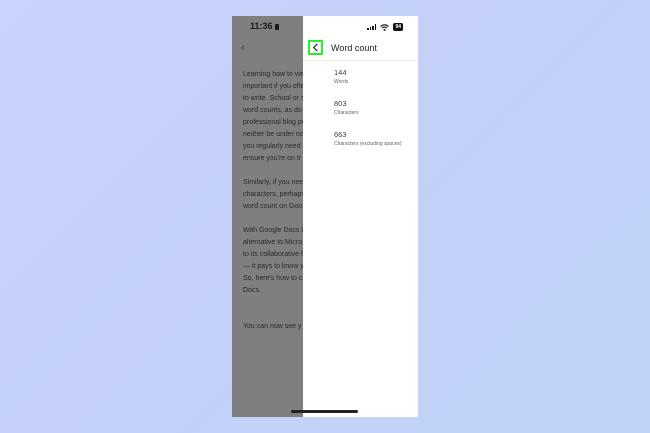 The height and width of the screenshot is (433, 650). I want to click on doc-line: — it pays to know y, so click(273, 266).